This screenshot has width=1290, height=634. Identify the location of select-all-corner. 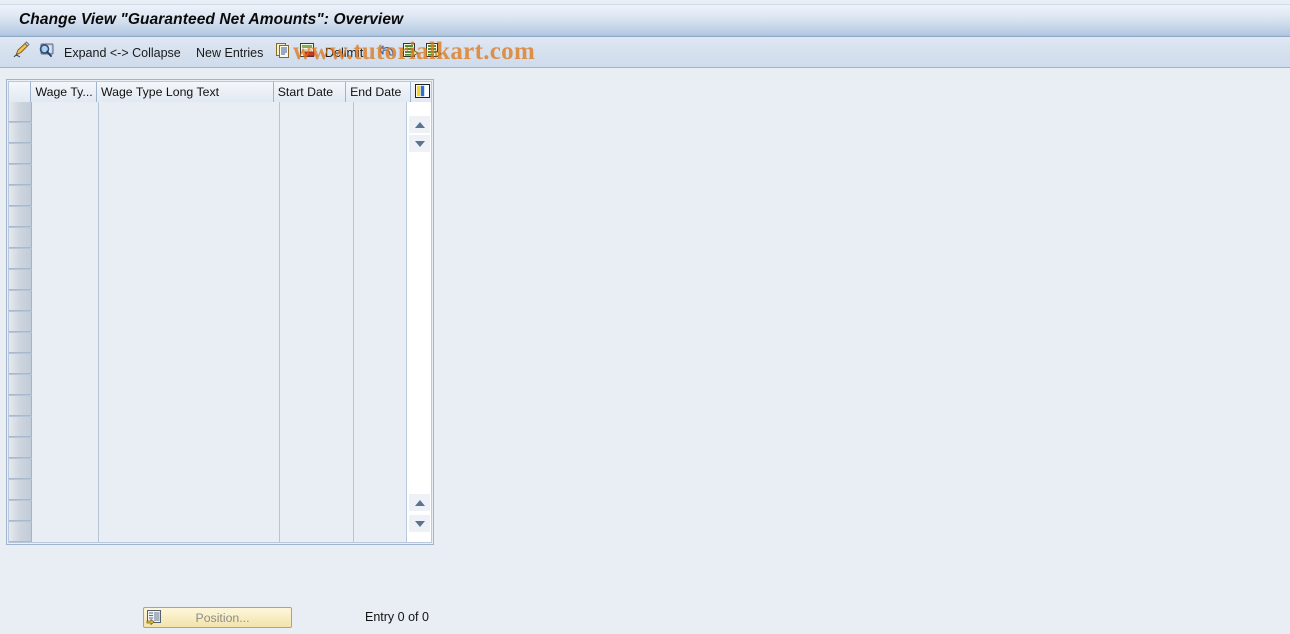
(20, 92).